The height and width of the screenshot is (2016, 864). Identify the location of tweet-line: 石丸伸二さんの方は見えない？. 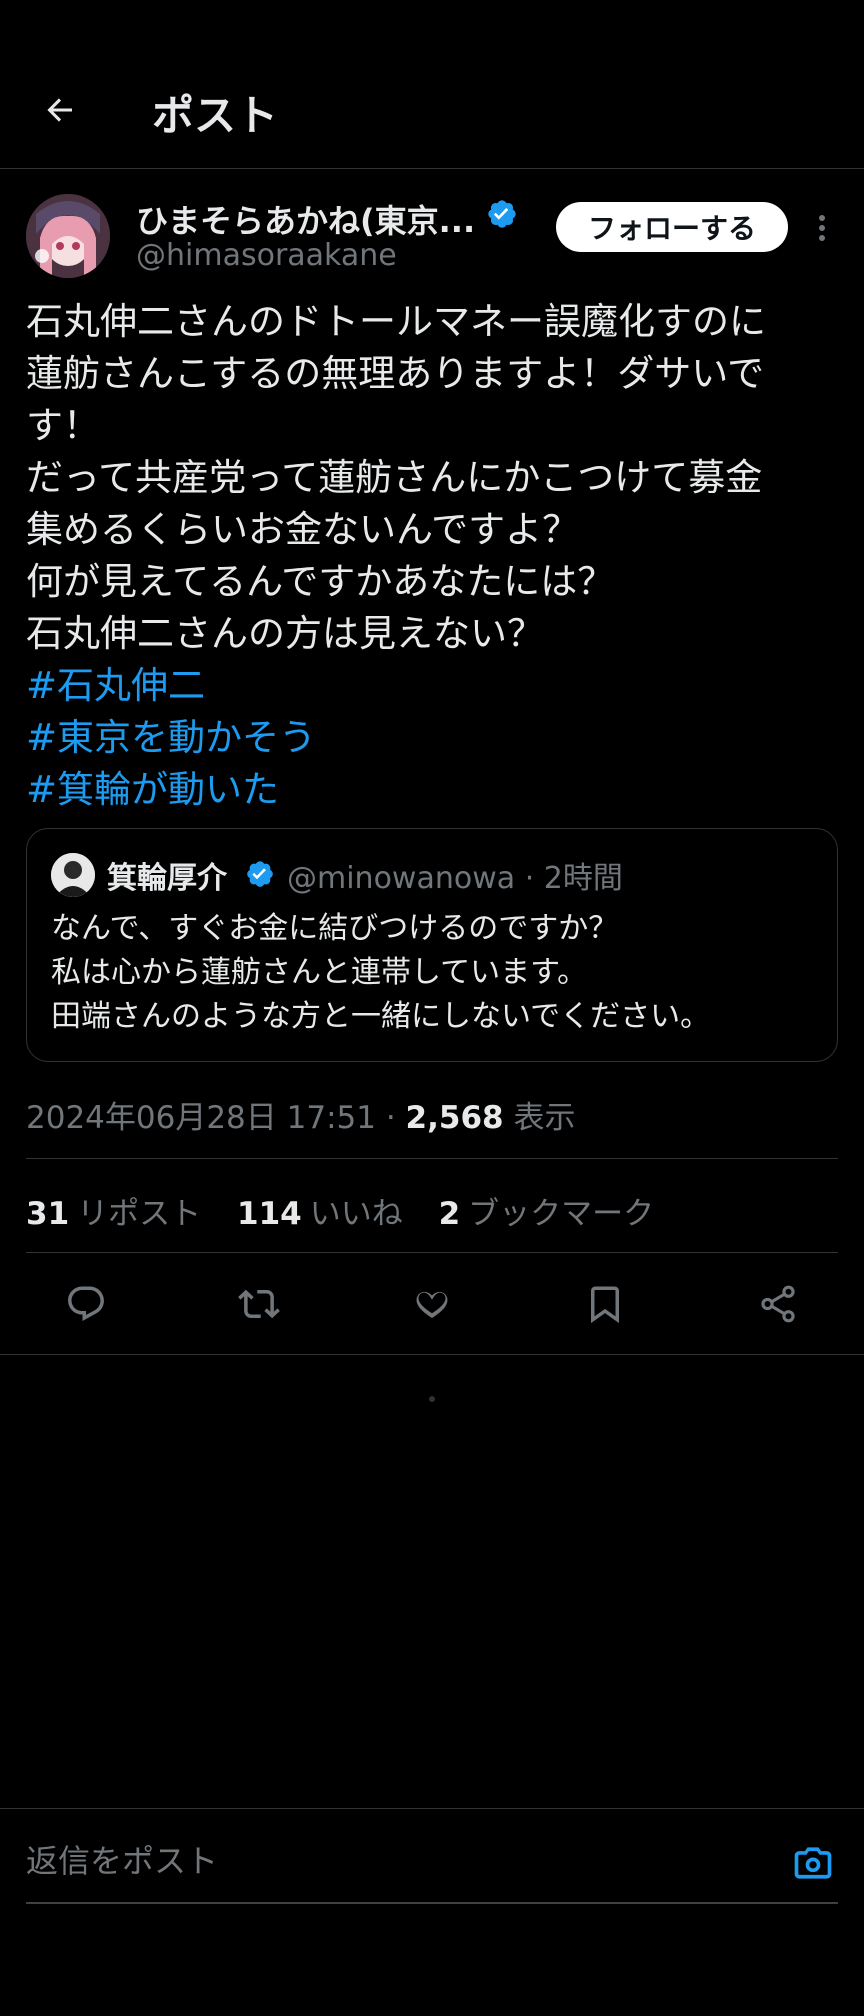
(285, 633).